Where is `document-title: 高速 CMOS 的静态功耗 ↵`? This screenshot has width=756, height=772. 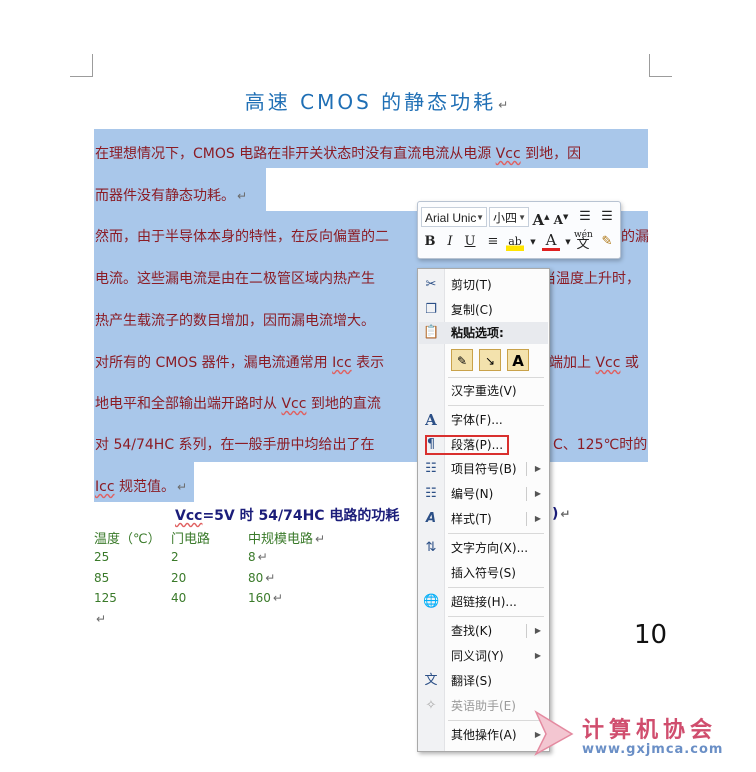
document-title: 高速 CMOS 的静态功耗 ↵ is located at coordinates (378, 100).